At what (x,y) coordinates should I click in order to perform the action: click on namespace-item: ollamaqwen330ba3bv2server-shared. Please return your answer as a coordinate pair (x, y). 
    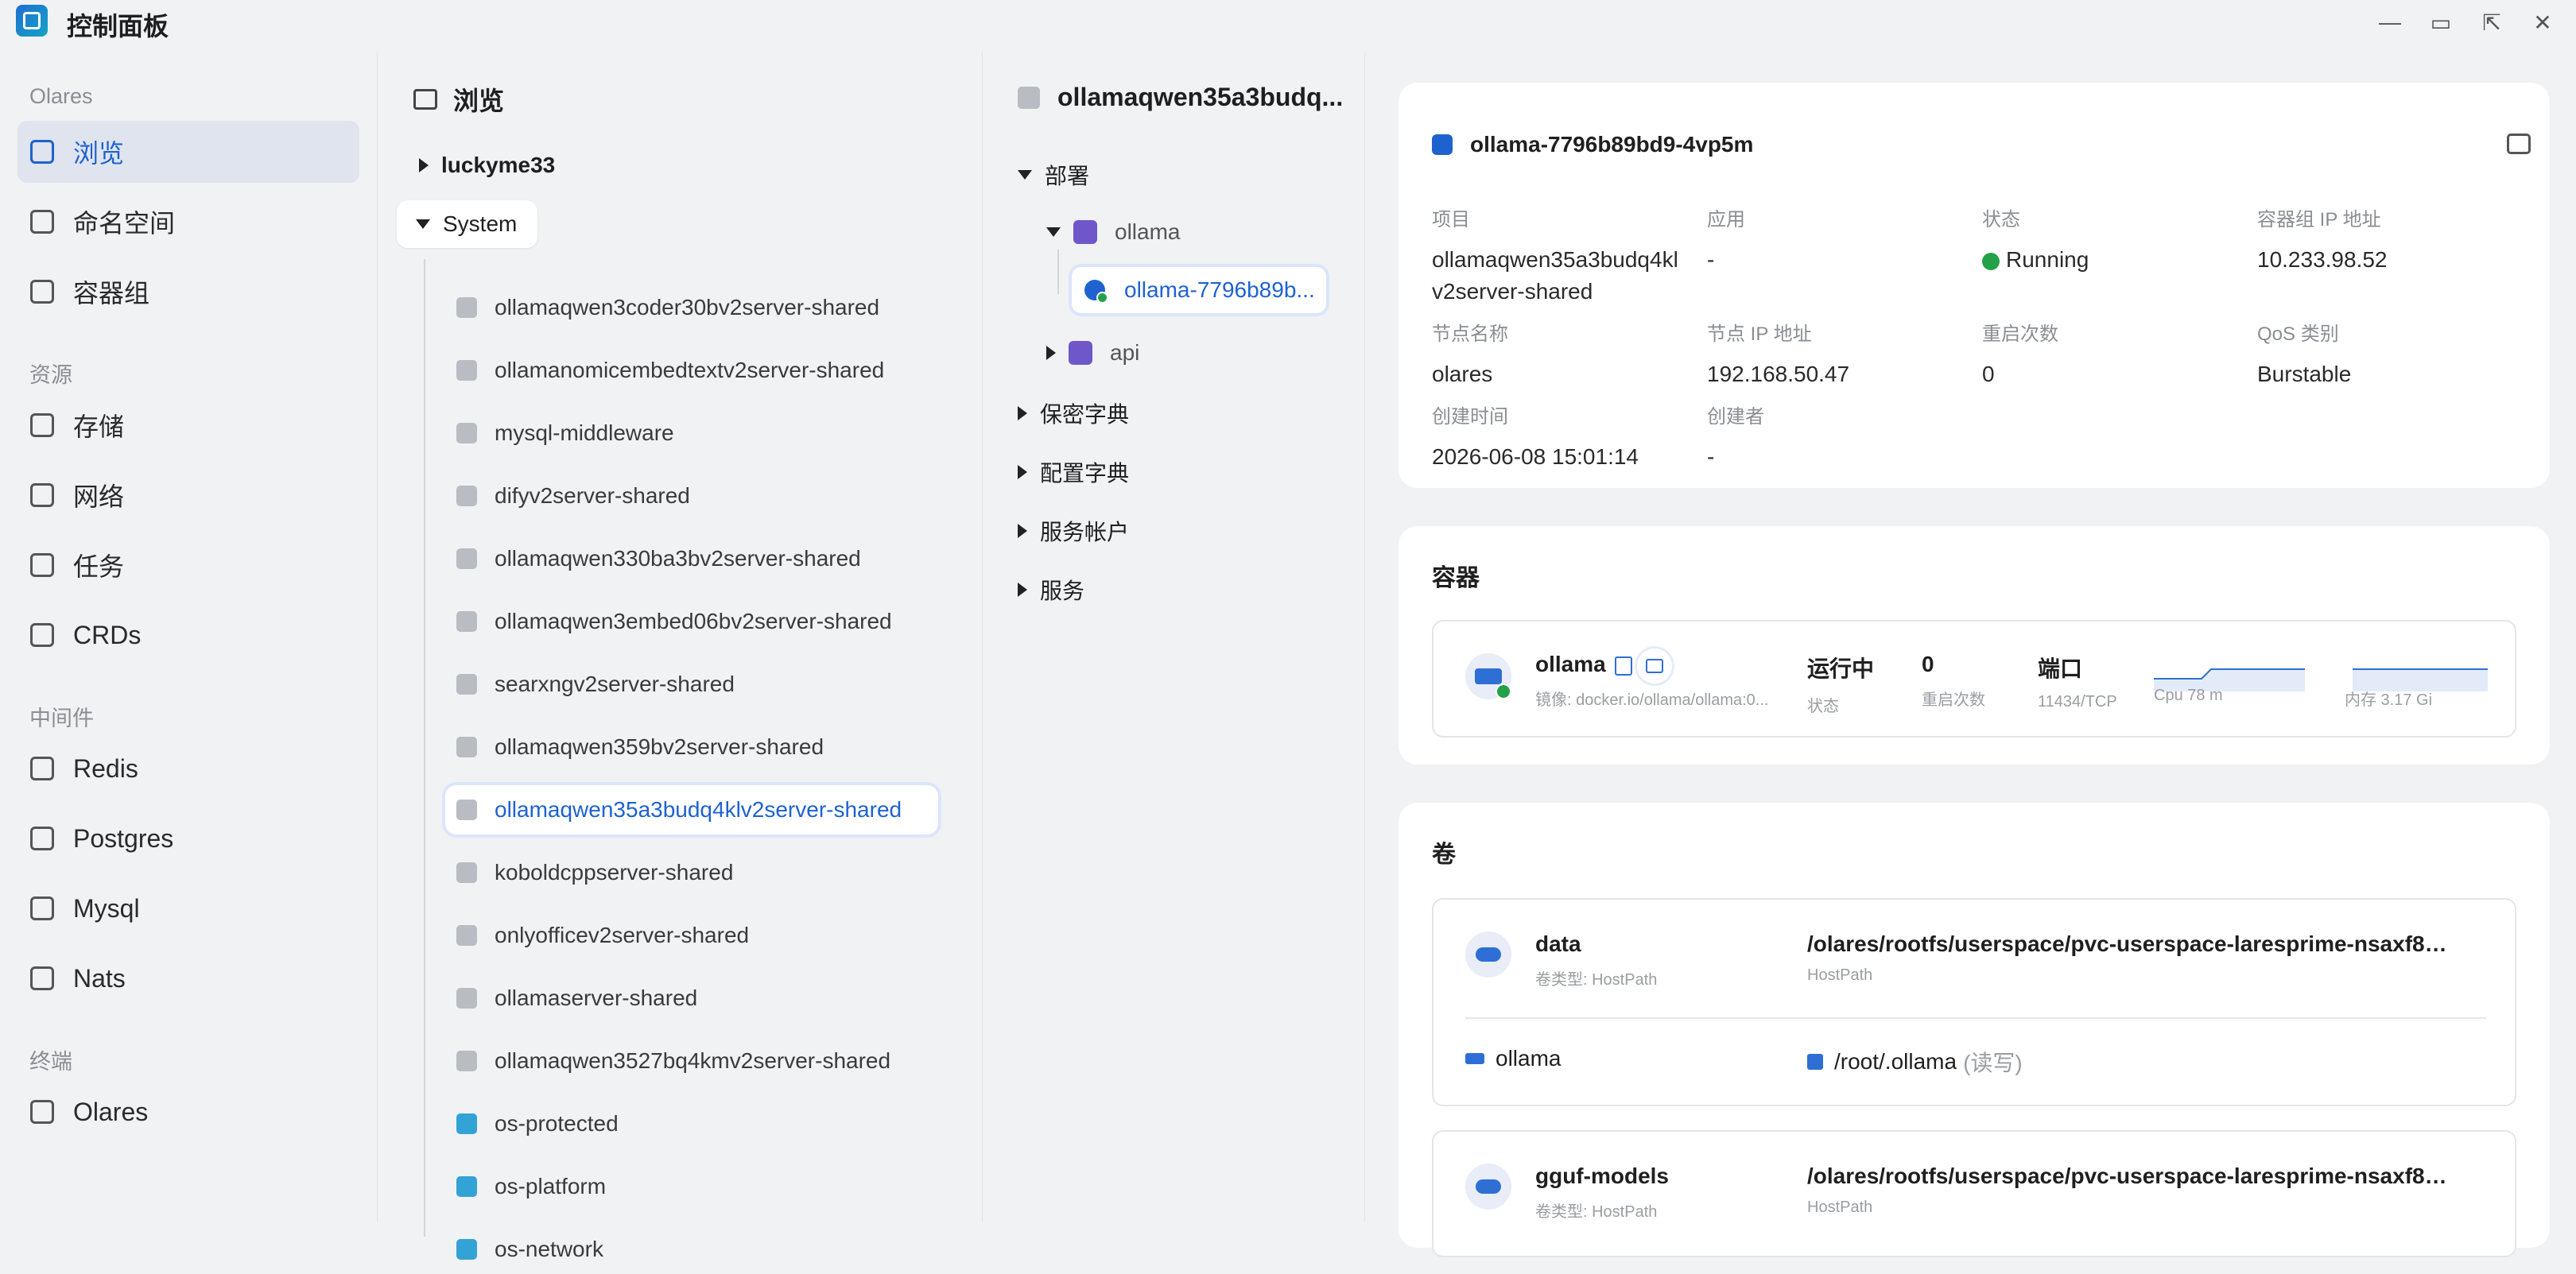
    Looking at the image, I should click on (691, 558).